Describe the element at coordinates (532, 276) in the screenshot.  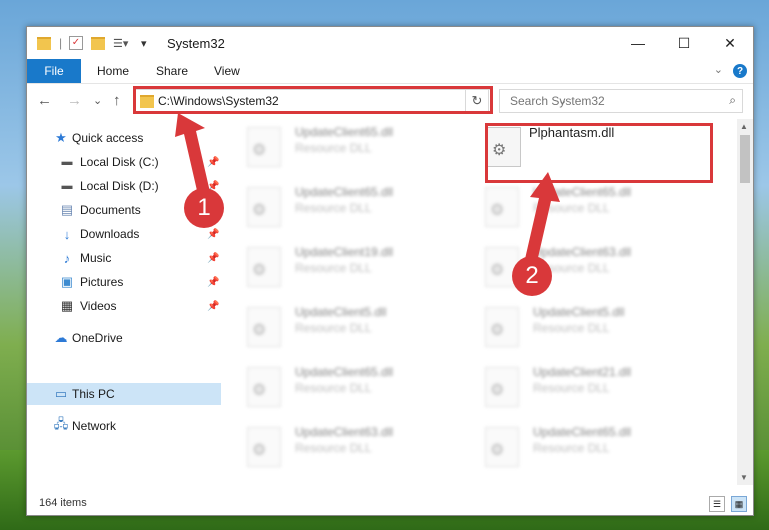
I see `step-badge-2: 2` at that location.